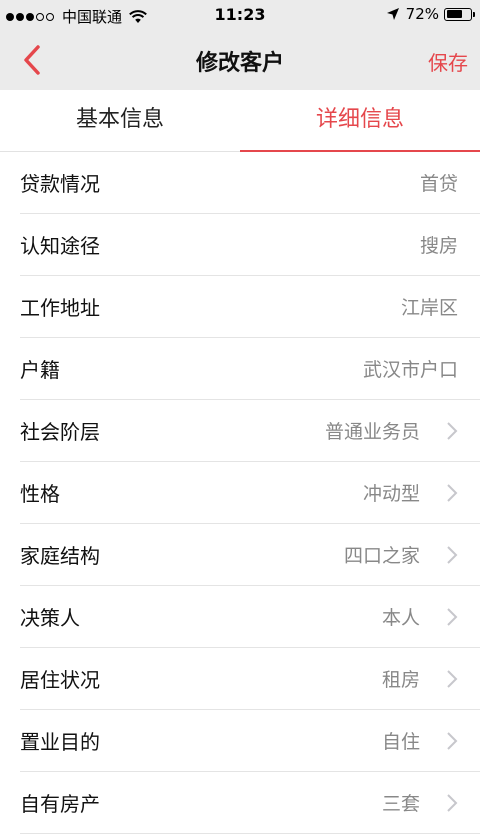 The height and width of the screenshot is (834, 480). Describe the element at coordinates (360, 121) in the screenshot. I see `tab-detail-info: 详细信息` at that location.